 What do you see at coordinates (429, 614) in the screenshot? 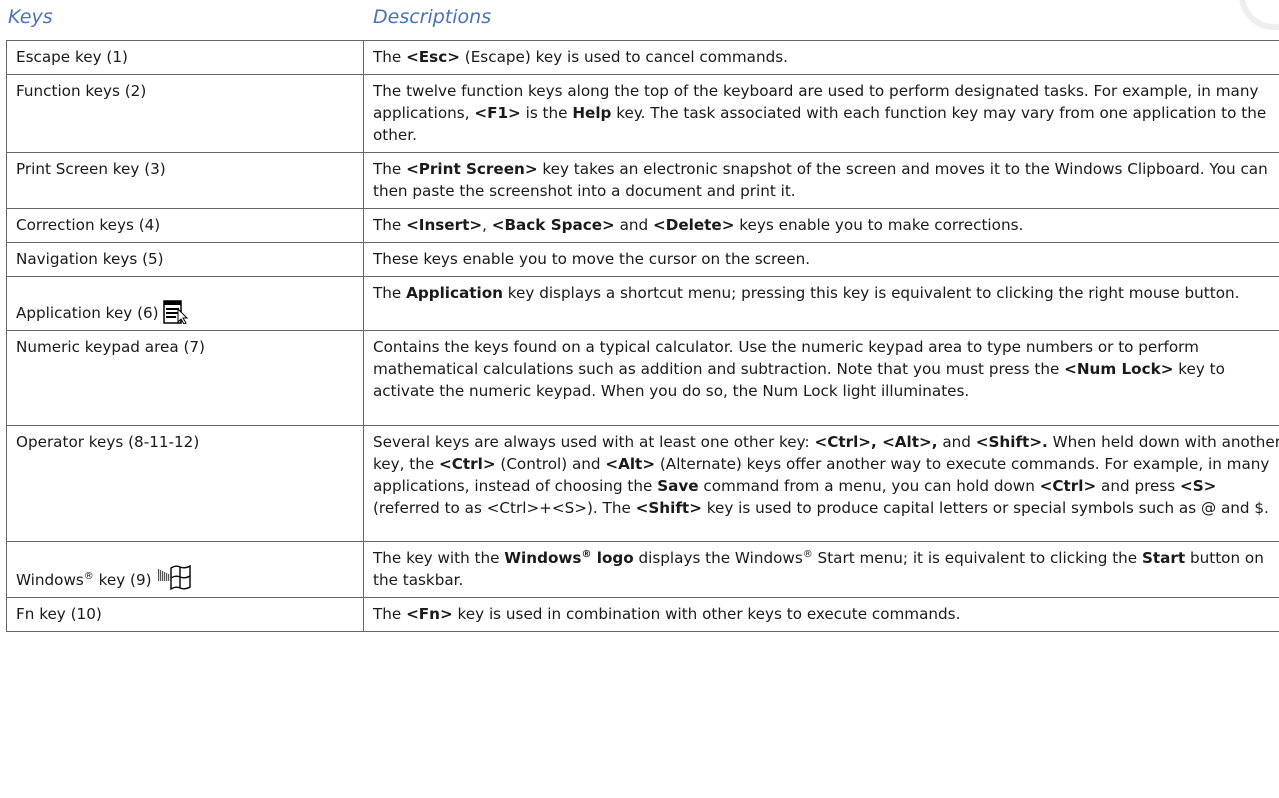
I see `key-highlight: <Fn>` at bounding box center [429, 614].